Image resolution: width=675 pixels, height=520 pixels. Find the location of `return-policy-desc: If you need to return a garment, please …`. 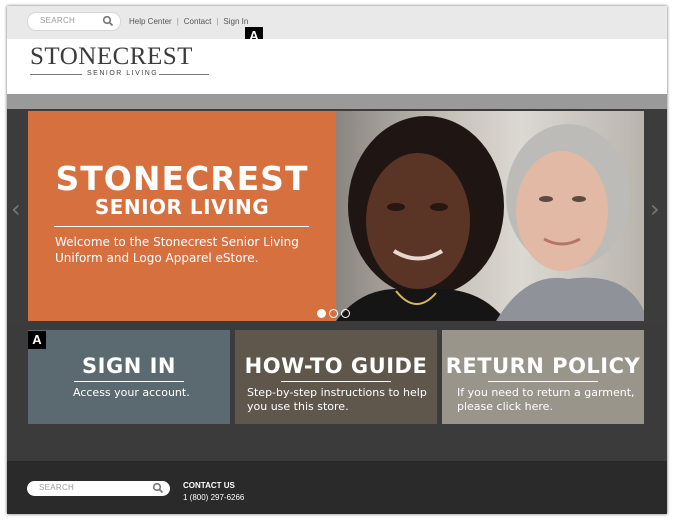

return-policy-desc: If you need to return a garment, please … is located at coordinates (546, 399).